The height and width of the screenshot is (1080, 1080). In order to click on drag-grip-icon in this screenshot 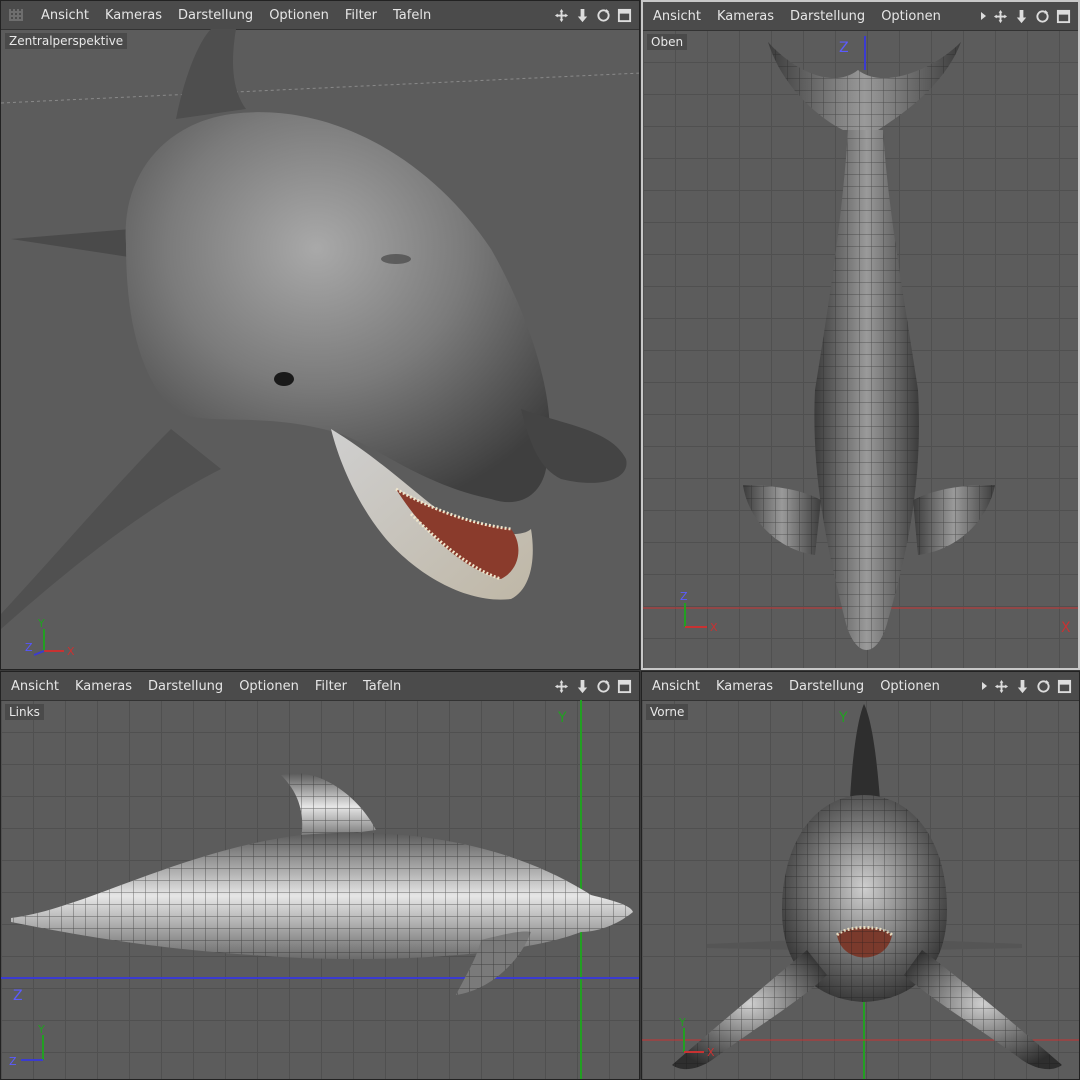, I will do `click(16, 15)`.